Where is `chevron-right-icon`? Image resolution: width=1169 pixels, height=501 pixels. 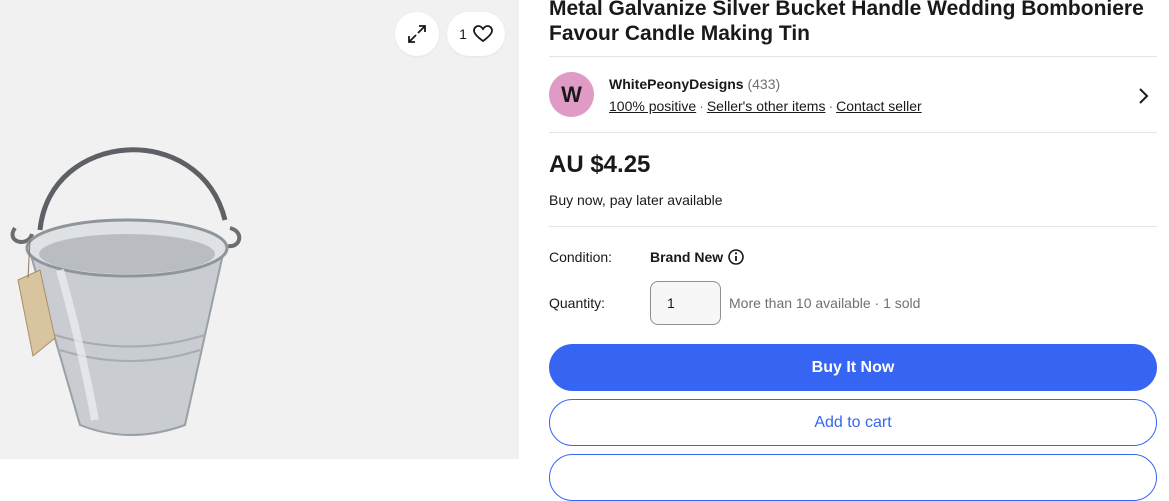 chevron-right-icon is located at coordinates (1143, 96).